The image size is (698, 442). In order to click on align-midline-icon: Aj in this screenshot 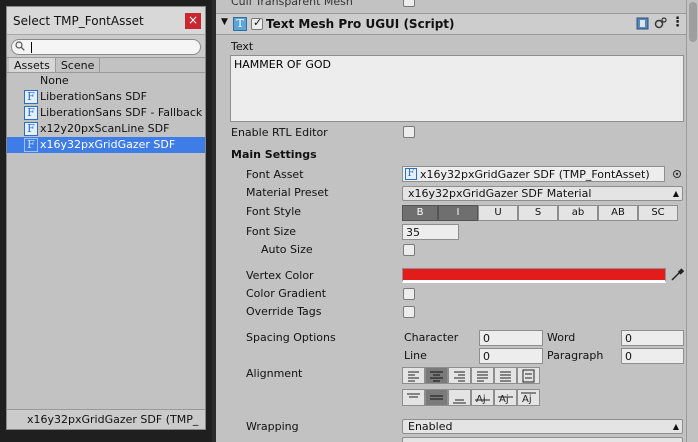, I will do `click(505, 397)`.